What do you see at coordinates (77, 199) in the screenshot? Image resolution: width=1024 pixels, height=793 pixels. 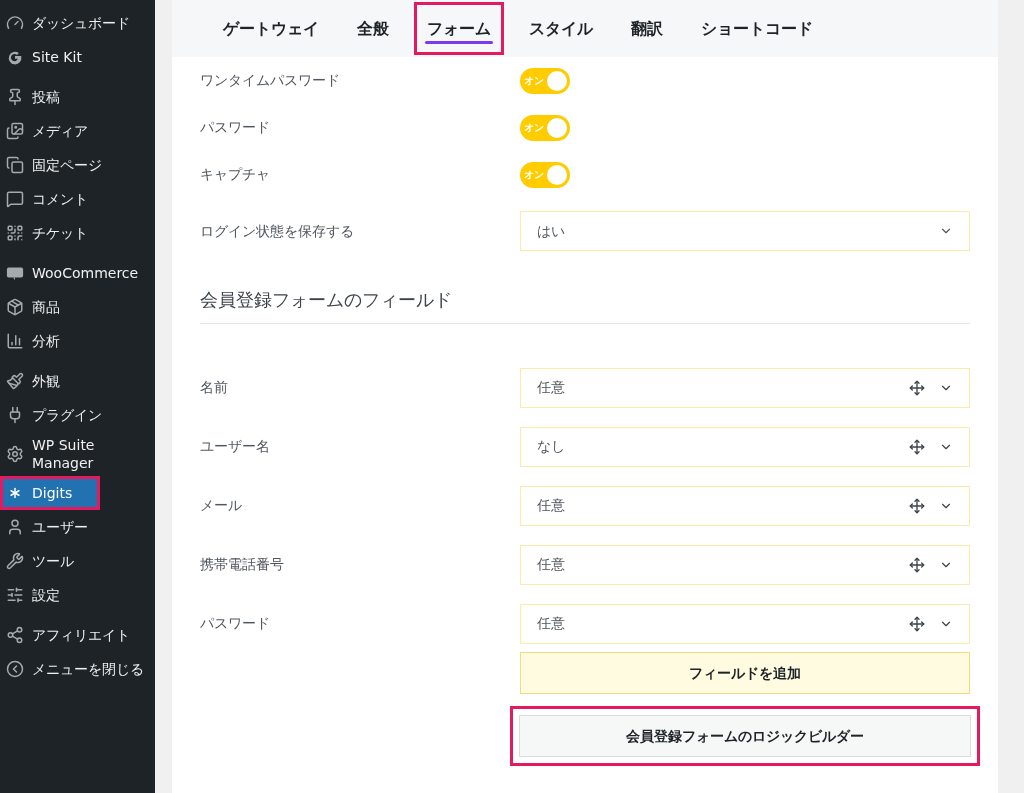 I see `sidebar-item: コメント` at bounding box center [77, 199].